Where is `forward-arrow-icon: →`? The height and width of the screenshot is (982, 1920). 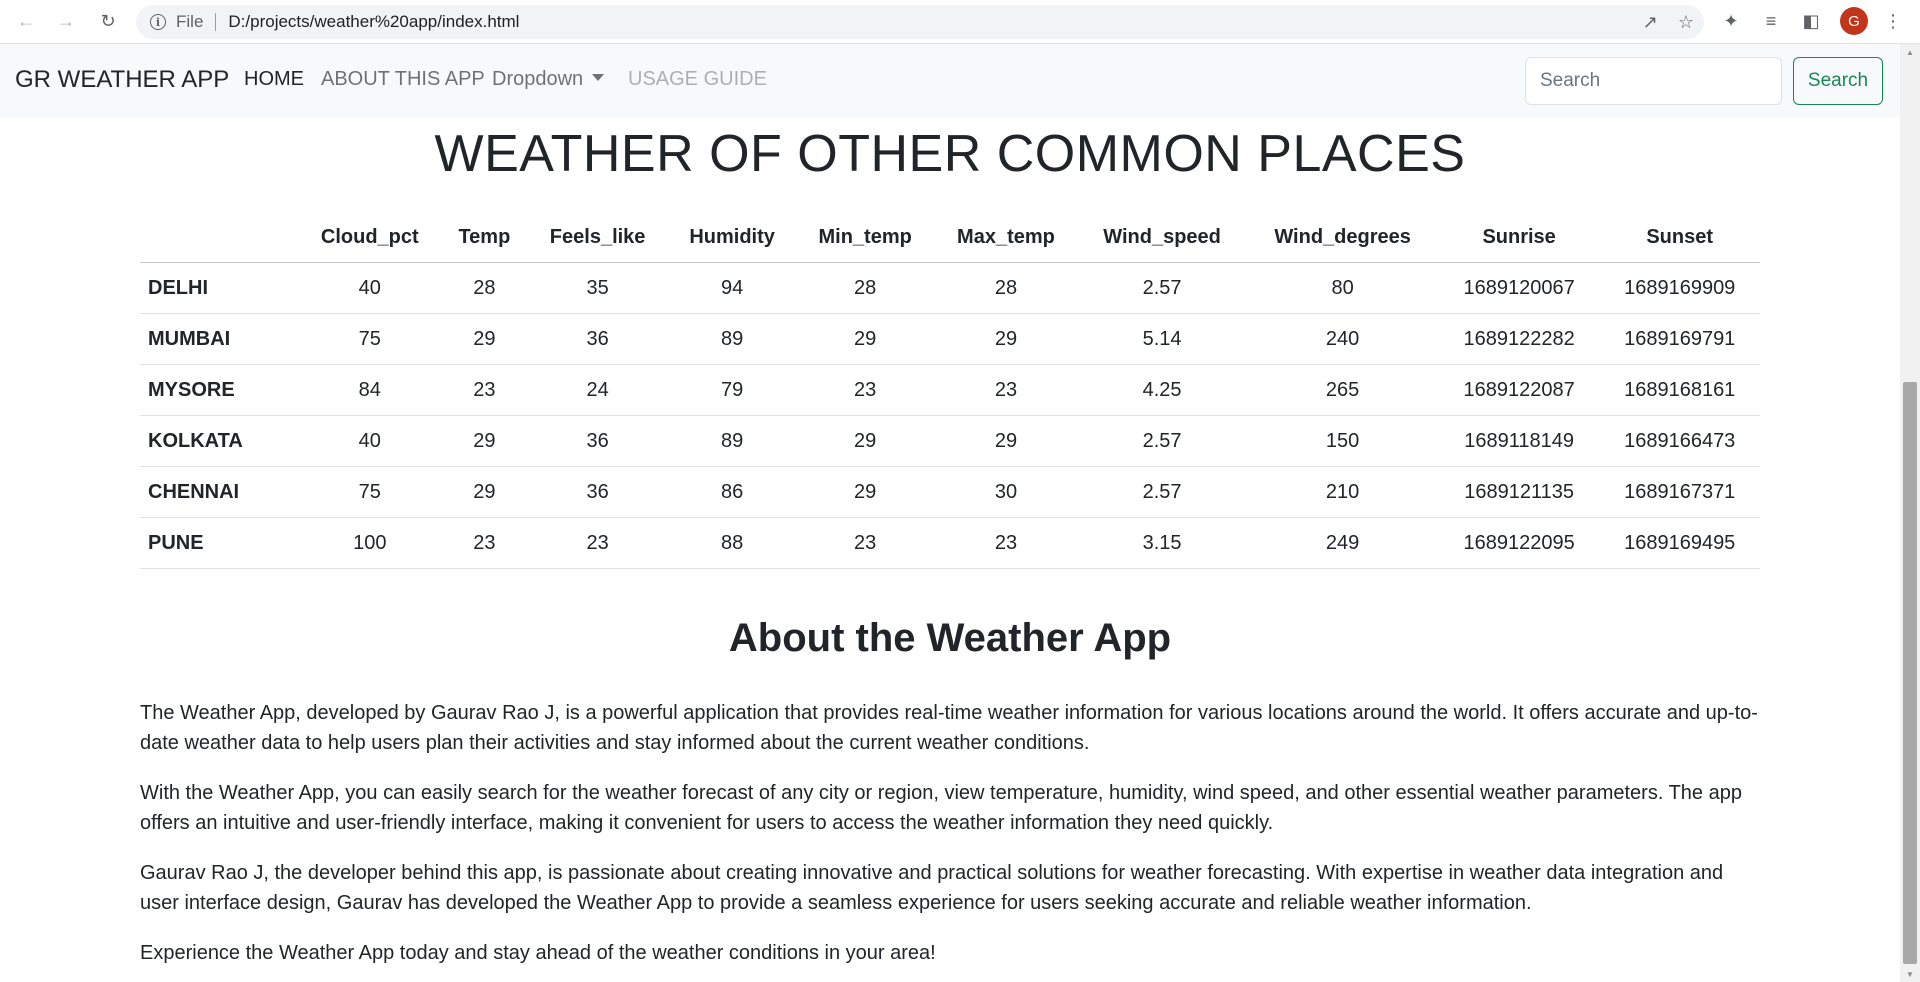
forward-arrow-icon: → is located at coordinates (66, 21).